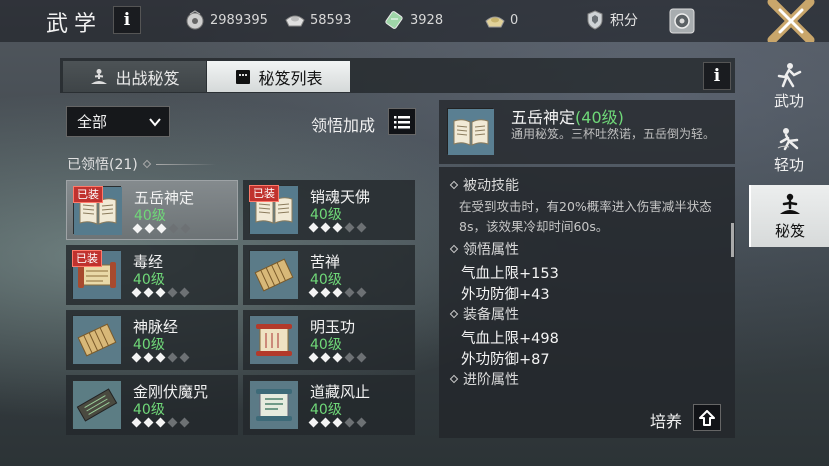 Image resolution: width=829 pixels, height=466 pixels. What do you see at coordinates (152, 405) in the screenshot?
I see `manual-card: 金刚伏魔咒 40级` at bounding box center [152, 405].